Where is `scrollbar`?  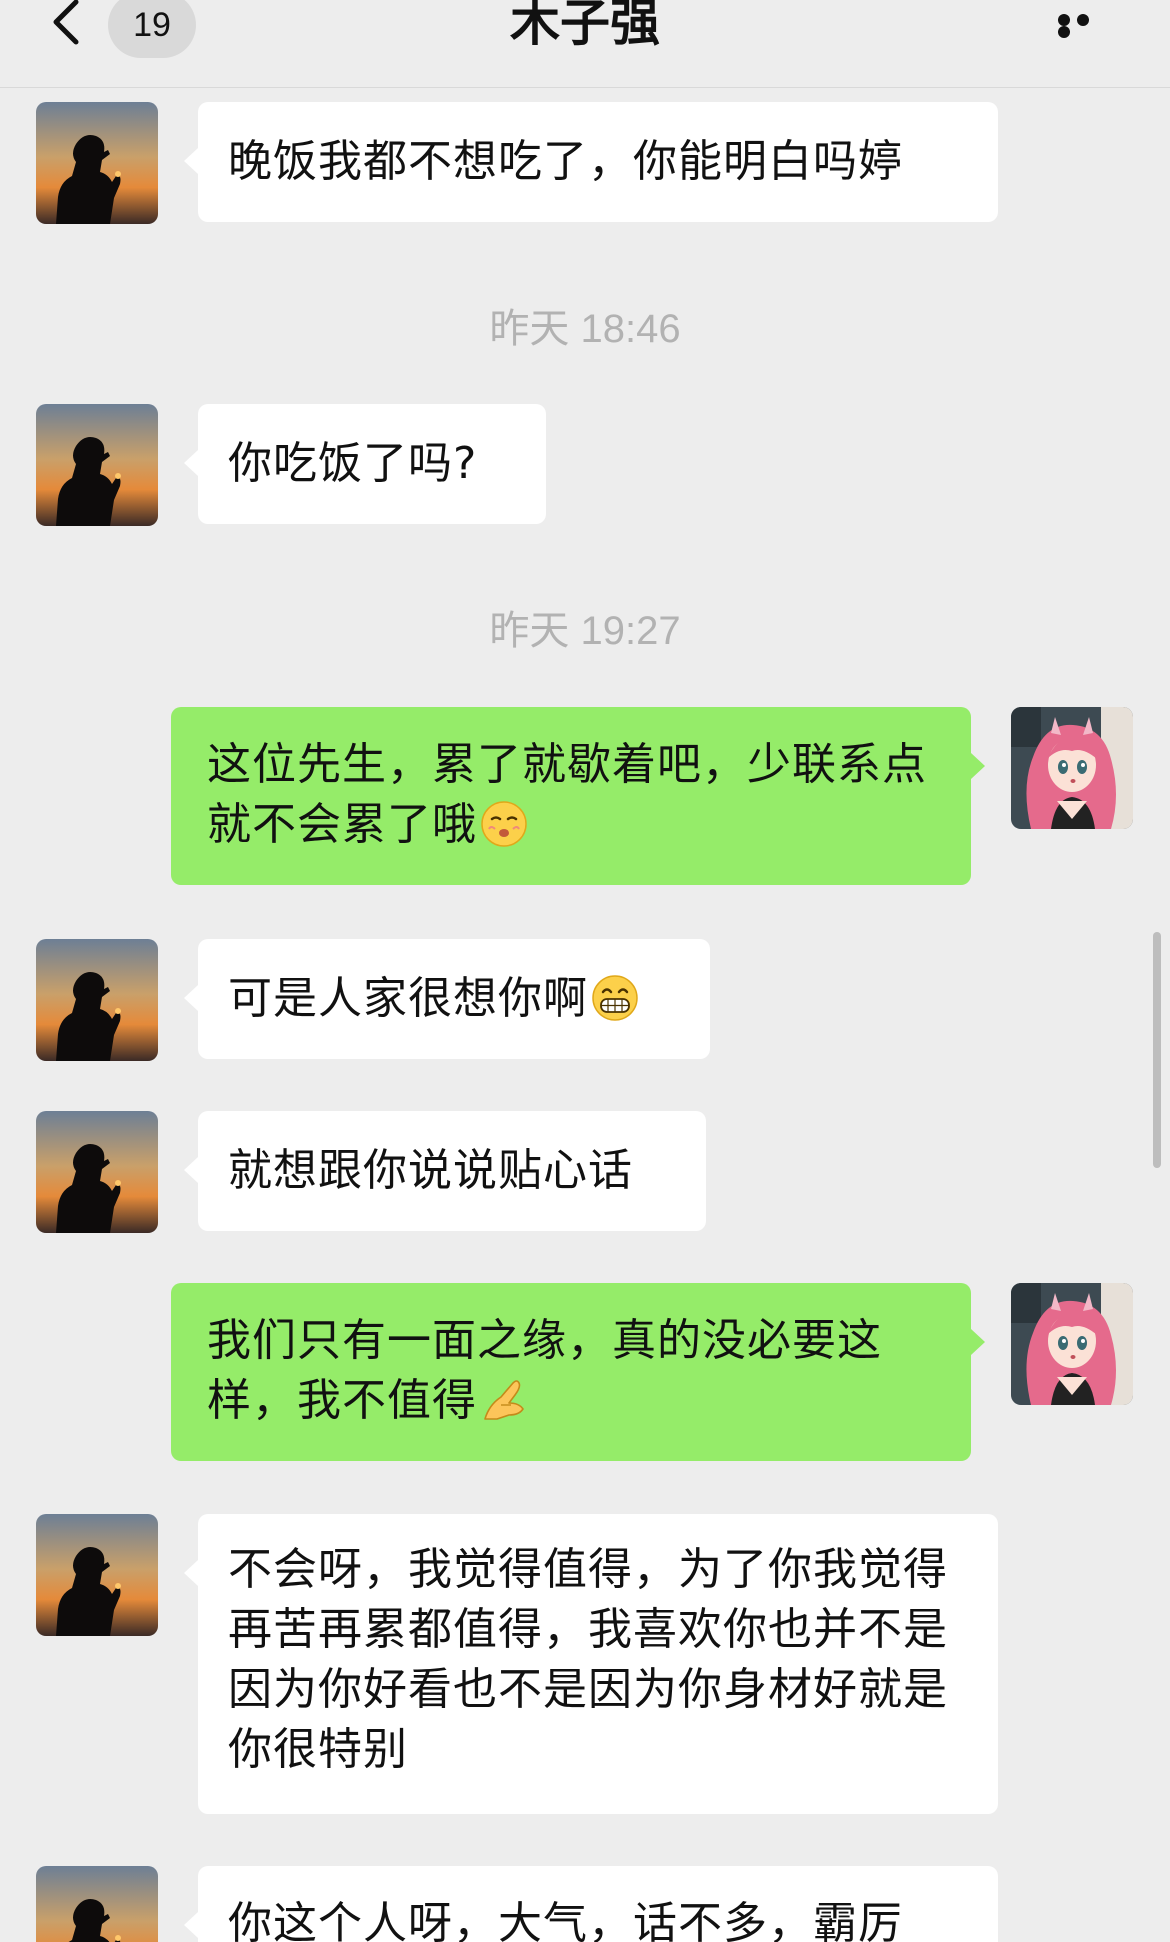 scrollbar is located at coordinates (1157, 1050).